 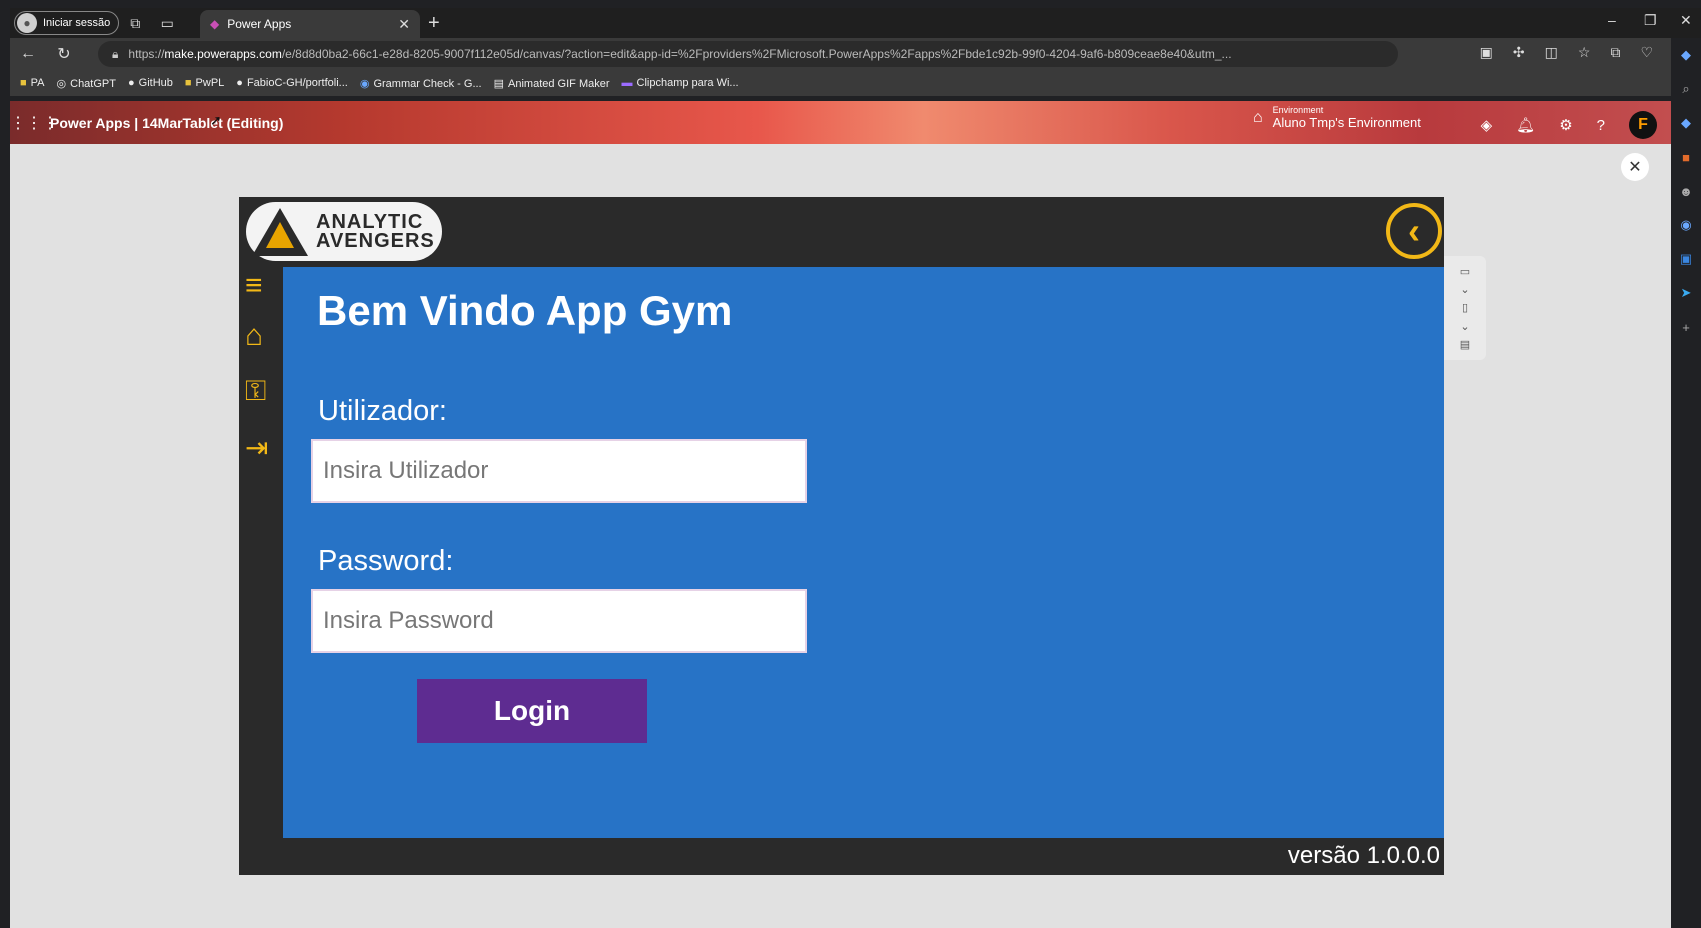 I want to click on split-screen-icon: ◫, so click(x=1551, y=52).